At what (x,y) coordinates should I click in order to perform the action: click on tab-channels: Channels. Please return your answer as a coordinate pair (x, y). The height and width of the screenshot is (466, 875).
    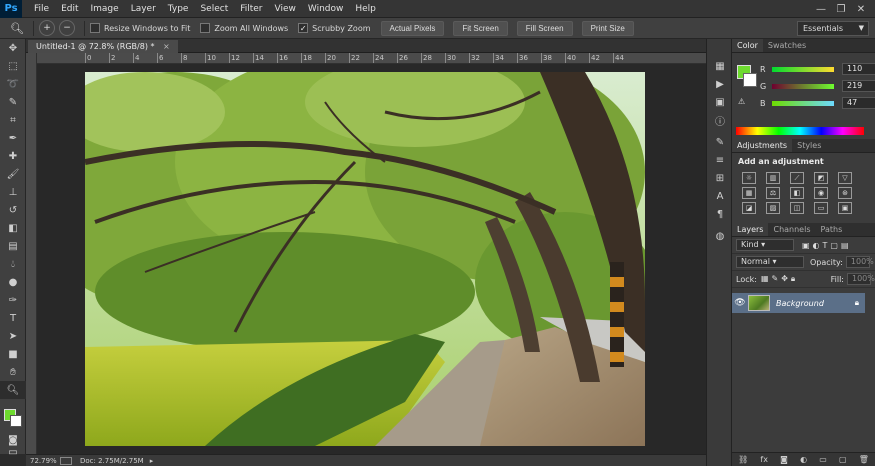
    Looking at the image, I should click on (791, 229).